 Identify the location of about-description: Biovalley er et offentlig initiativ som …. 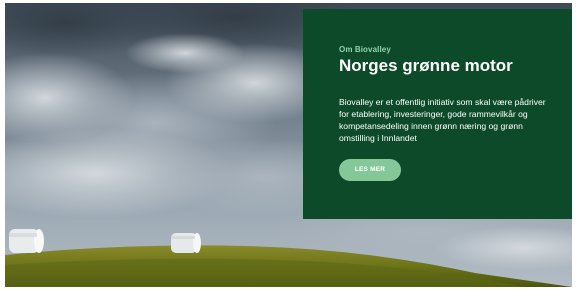
(442, 119).